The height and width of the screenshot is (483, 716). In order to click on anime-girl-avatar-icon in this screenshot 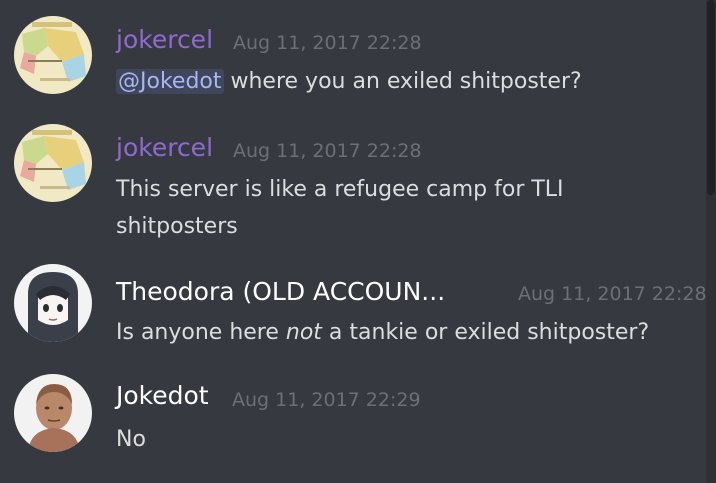, I will do `click(53, 303)`.